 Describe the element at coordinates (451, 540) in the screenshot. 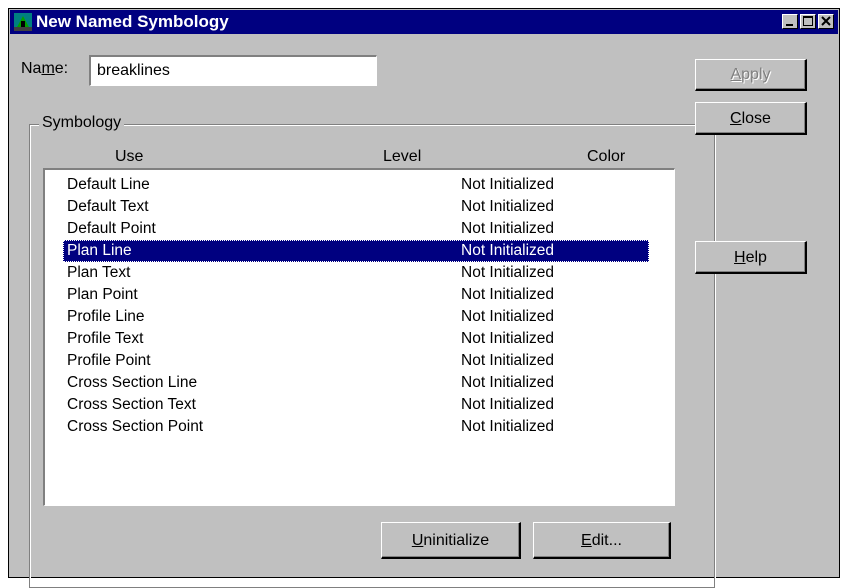

I see `uninitialize-button: Uninitialize` at that location.